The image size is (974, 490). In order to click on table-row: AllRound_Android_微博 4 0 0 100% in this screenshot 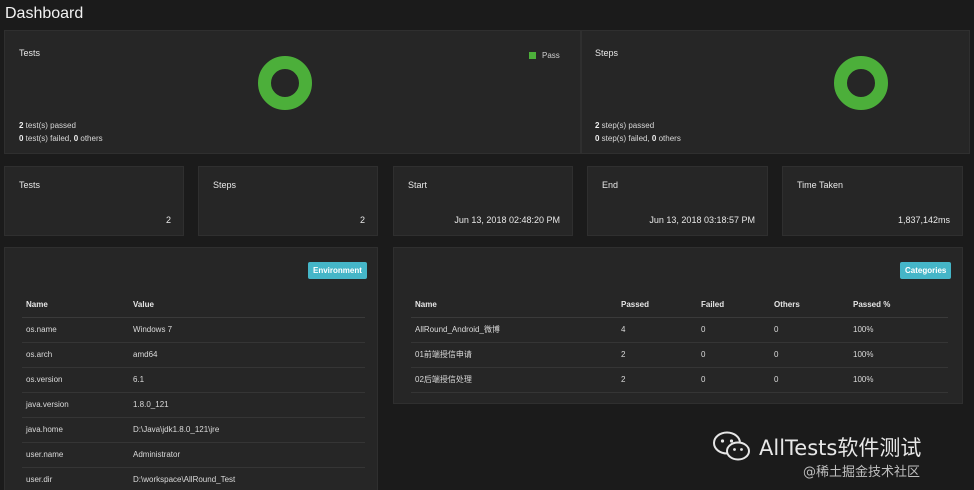, I will do `click(679, 330)`.